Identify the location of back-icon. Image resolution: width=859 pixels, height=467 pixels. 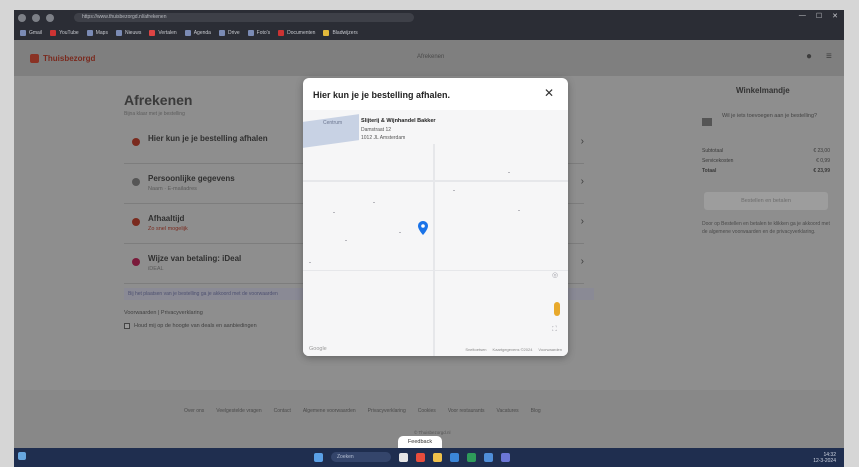
(22, 17).